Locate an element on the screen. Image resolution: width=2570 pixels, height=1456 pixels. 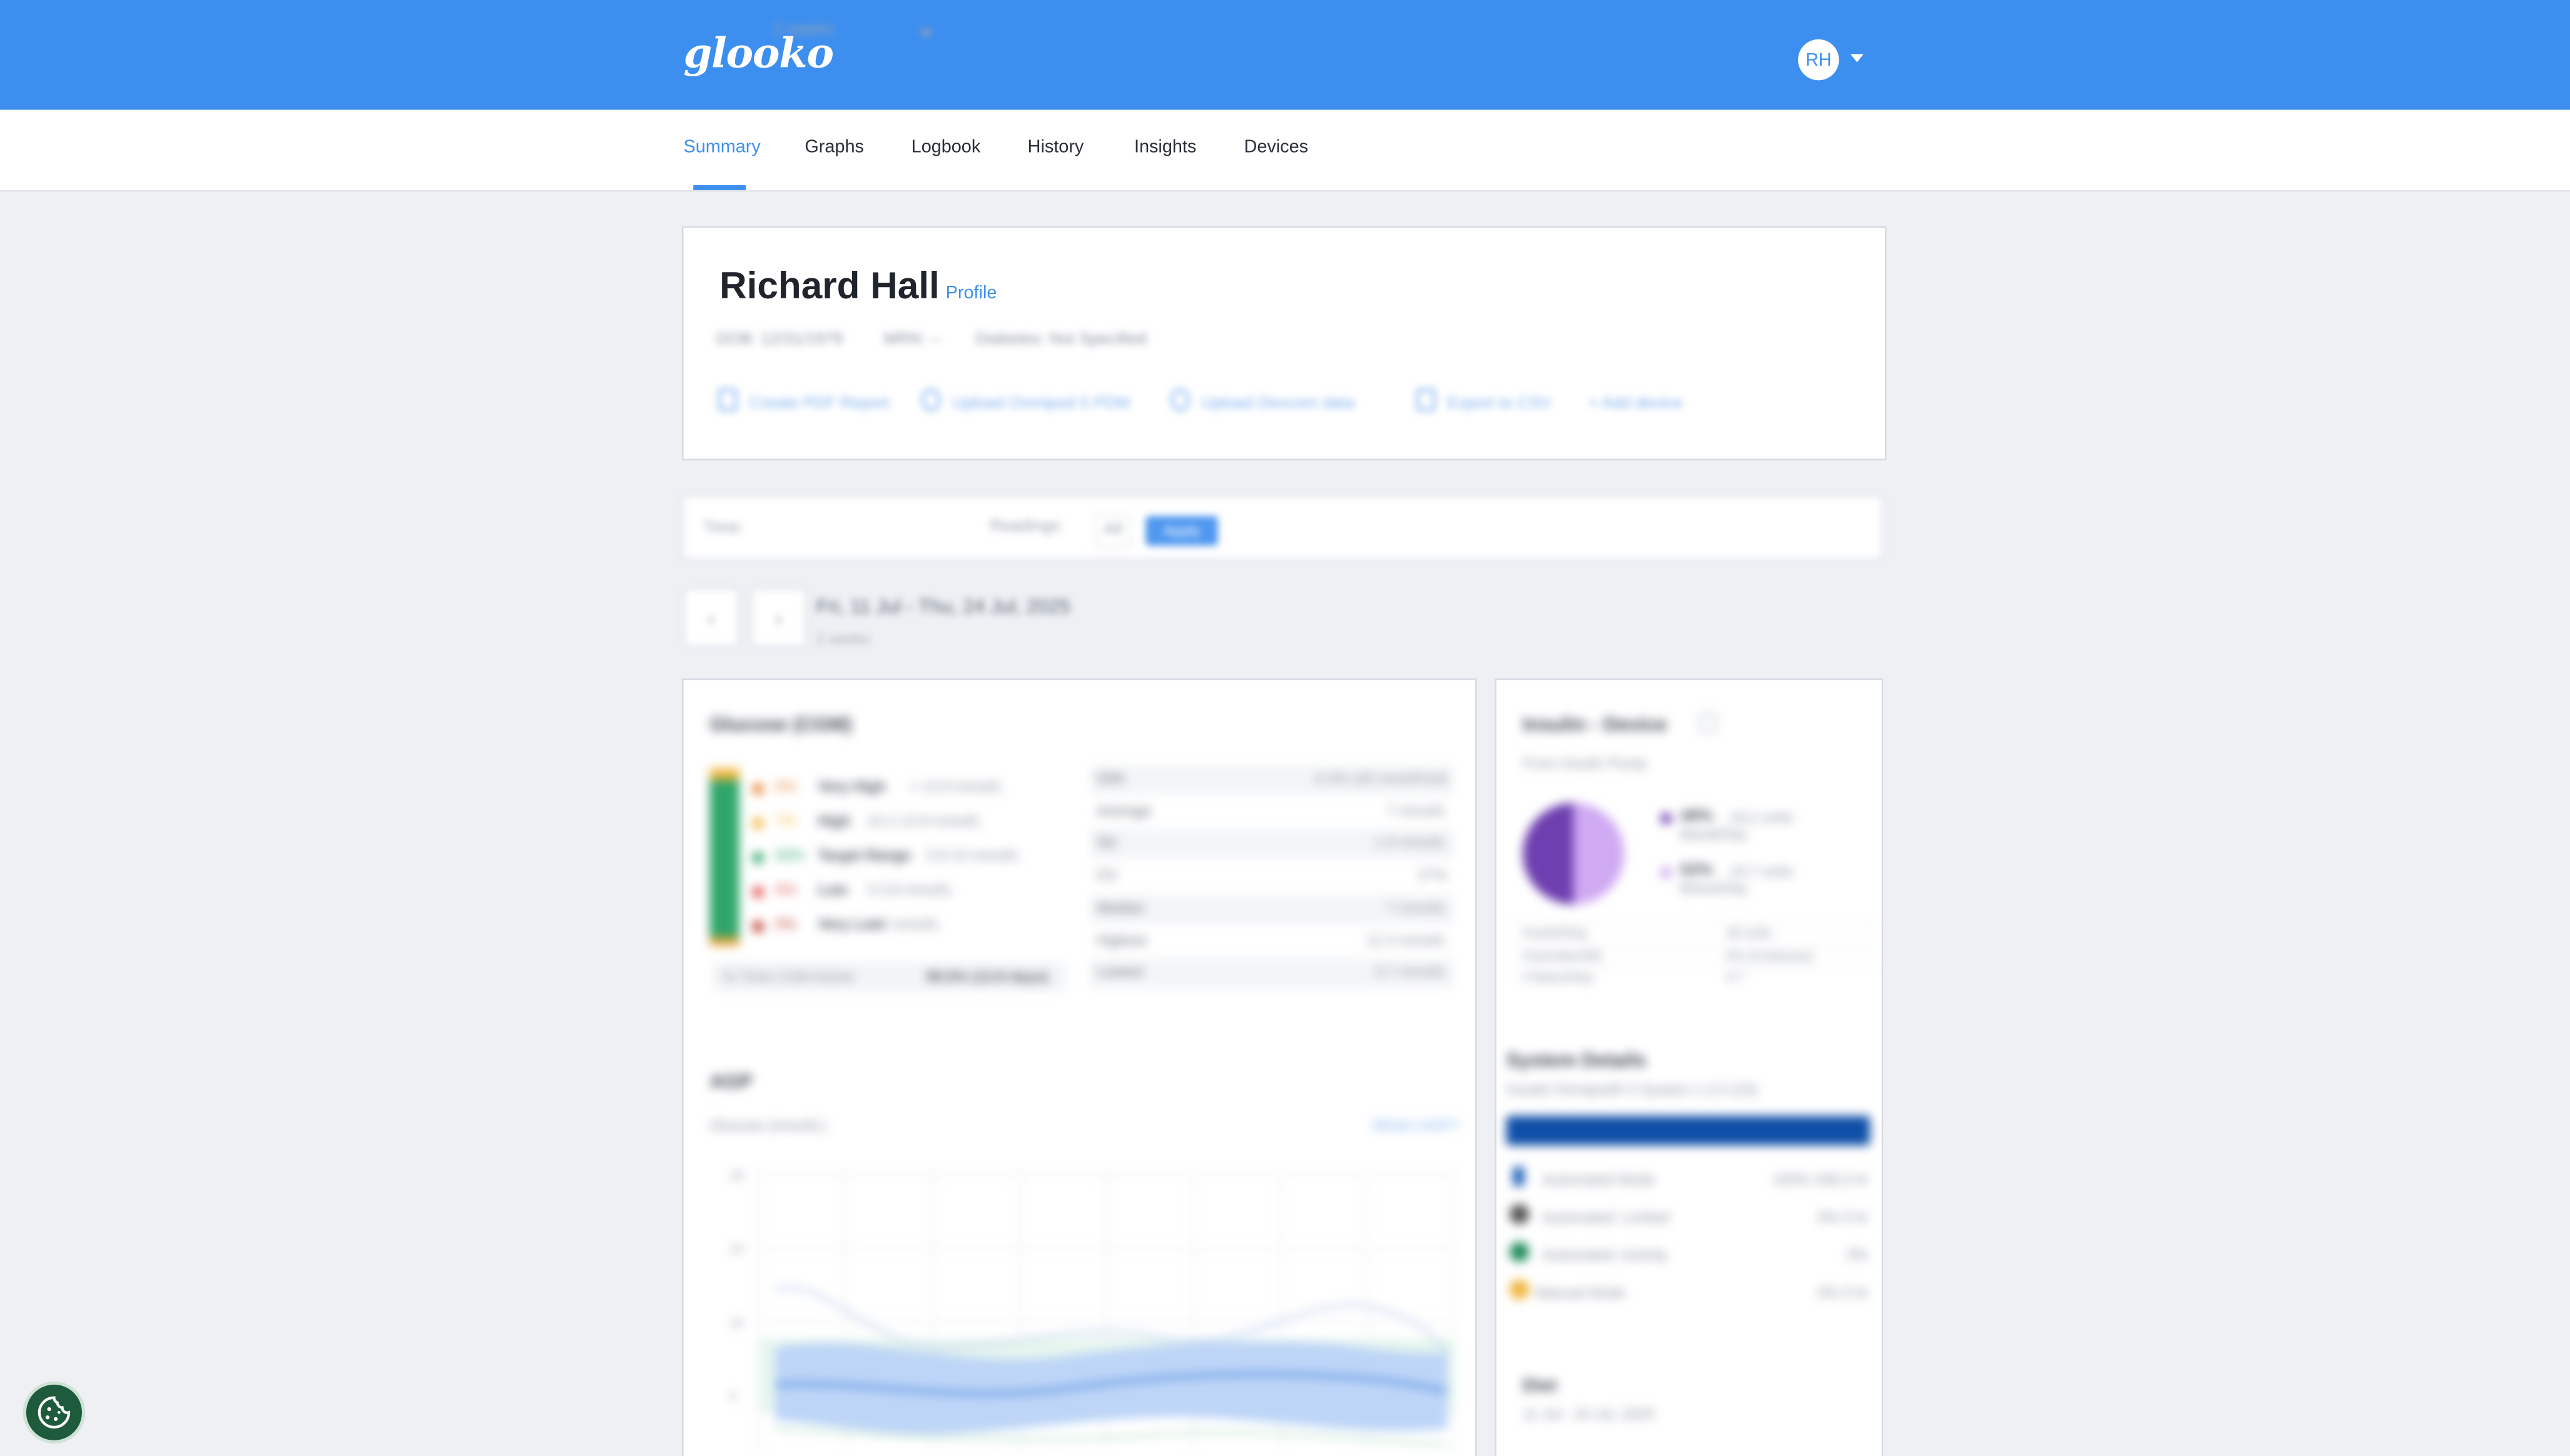
stat-value: 1.9 mmol/L is located at coordinates (1411, 842).